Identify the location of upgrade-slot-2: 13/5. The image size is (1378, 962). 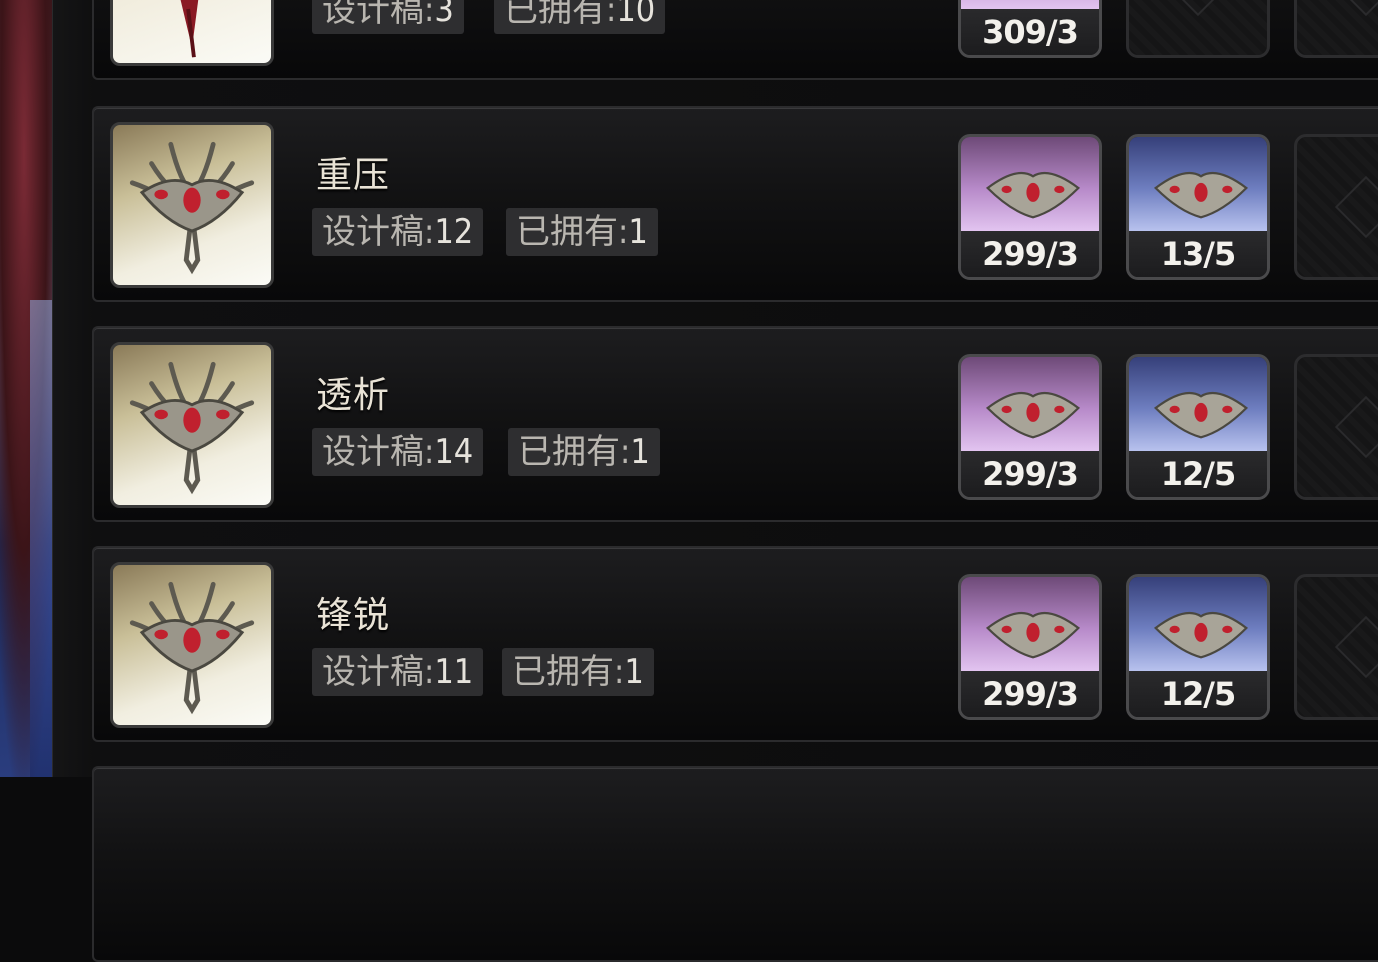
(1198, 207).